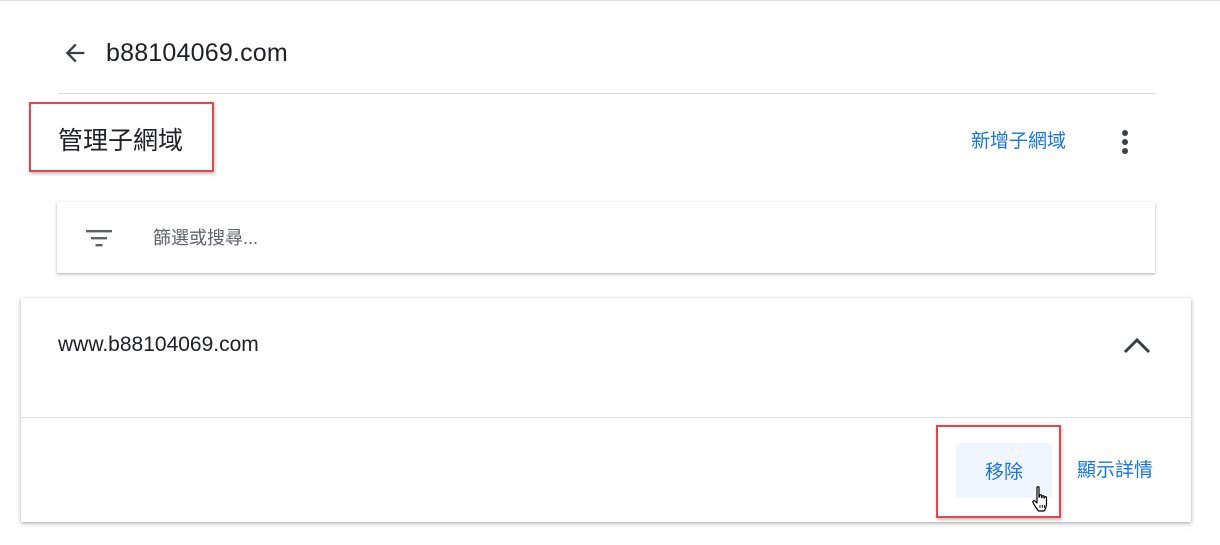 Image resolution: width=1220 pixels, height=545 pixels. Describe the element at coordinates (1115, 471) in the screenshot. I see `show-details-button: 顯示詳情` at that location.